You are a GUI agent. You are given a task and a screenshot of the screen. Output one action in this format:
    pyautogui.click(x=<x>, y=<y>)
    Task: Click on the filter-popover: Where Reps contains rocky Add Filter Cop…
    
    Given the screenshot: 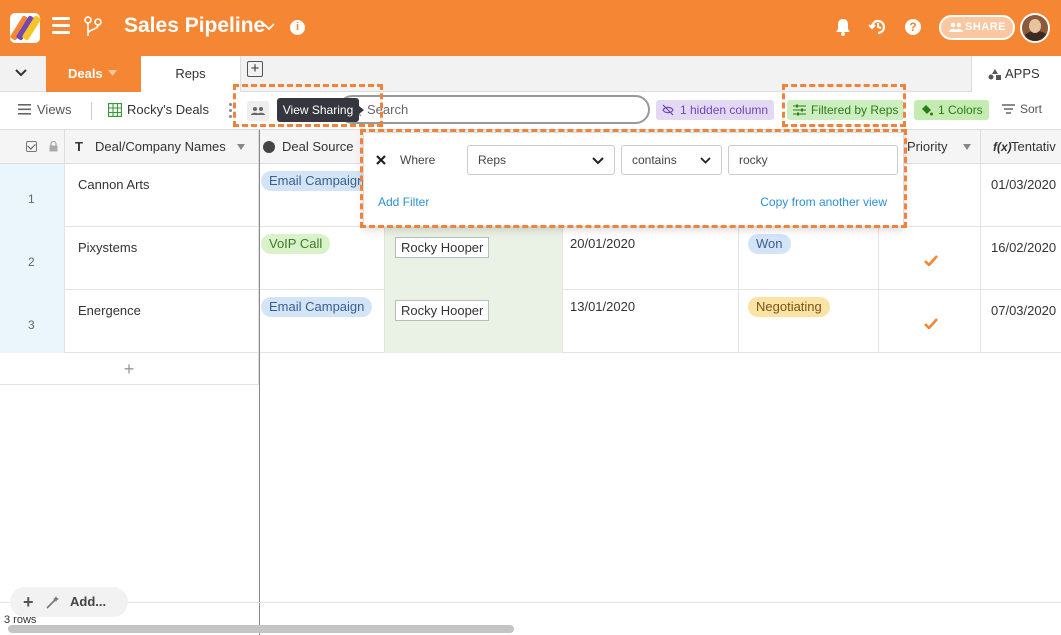 What is the action you would take?
    pyautogui.click(x=633, y=179)
    